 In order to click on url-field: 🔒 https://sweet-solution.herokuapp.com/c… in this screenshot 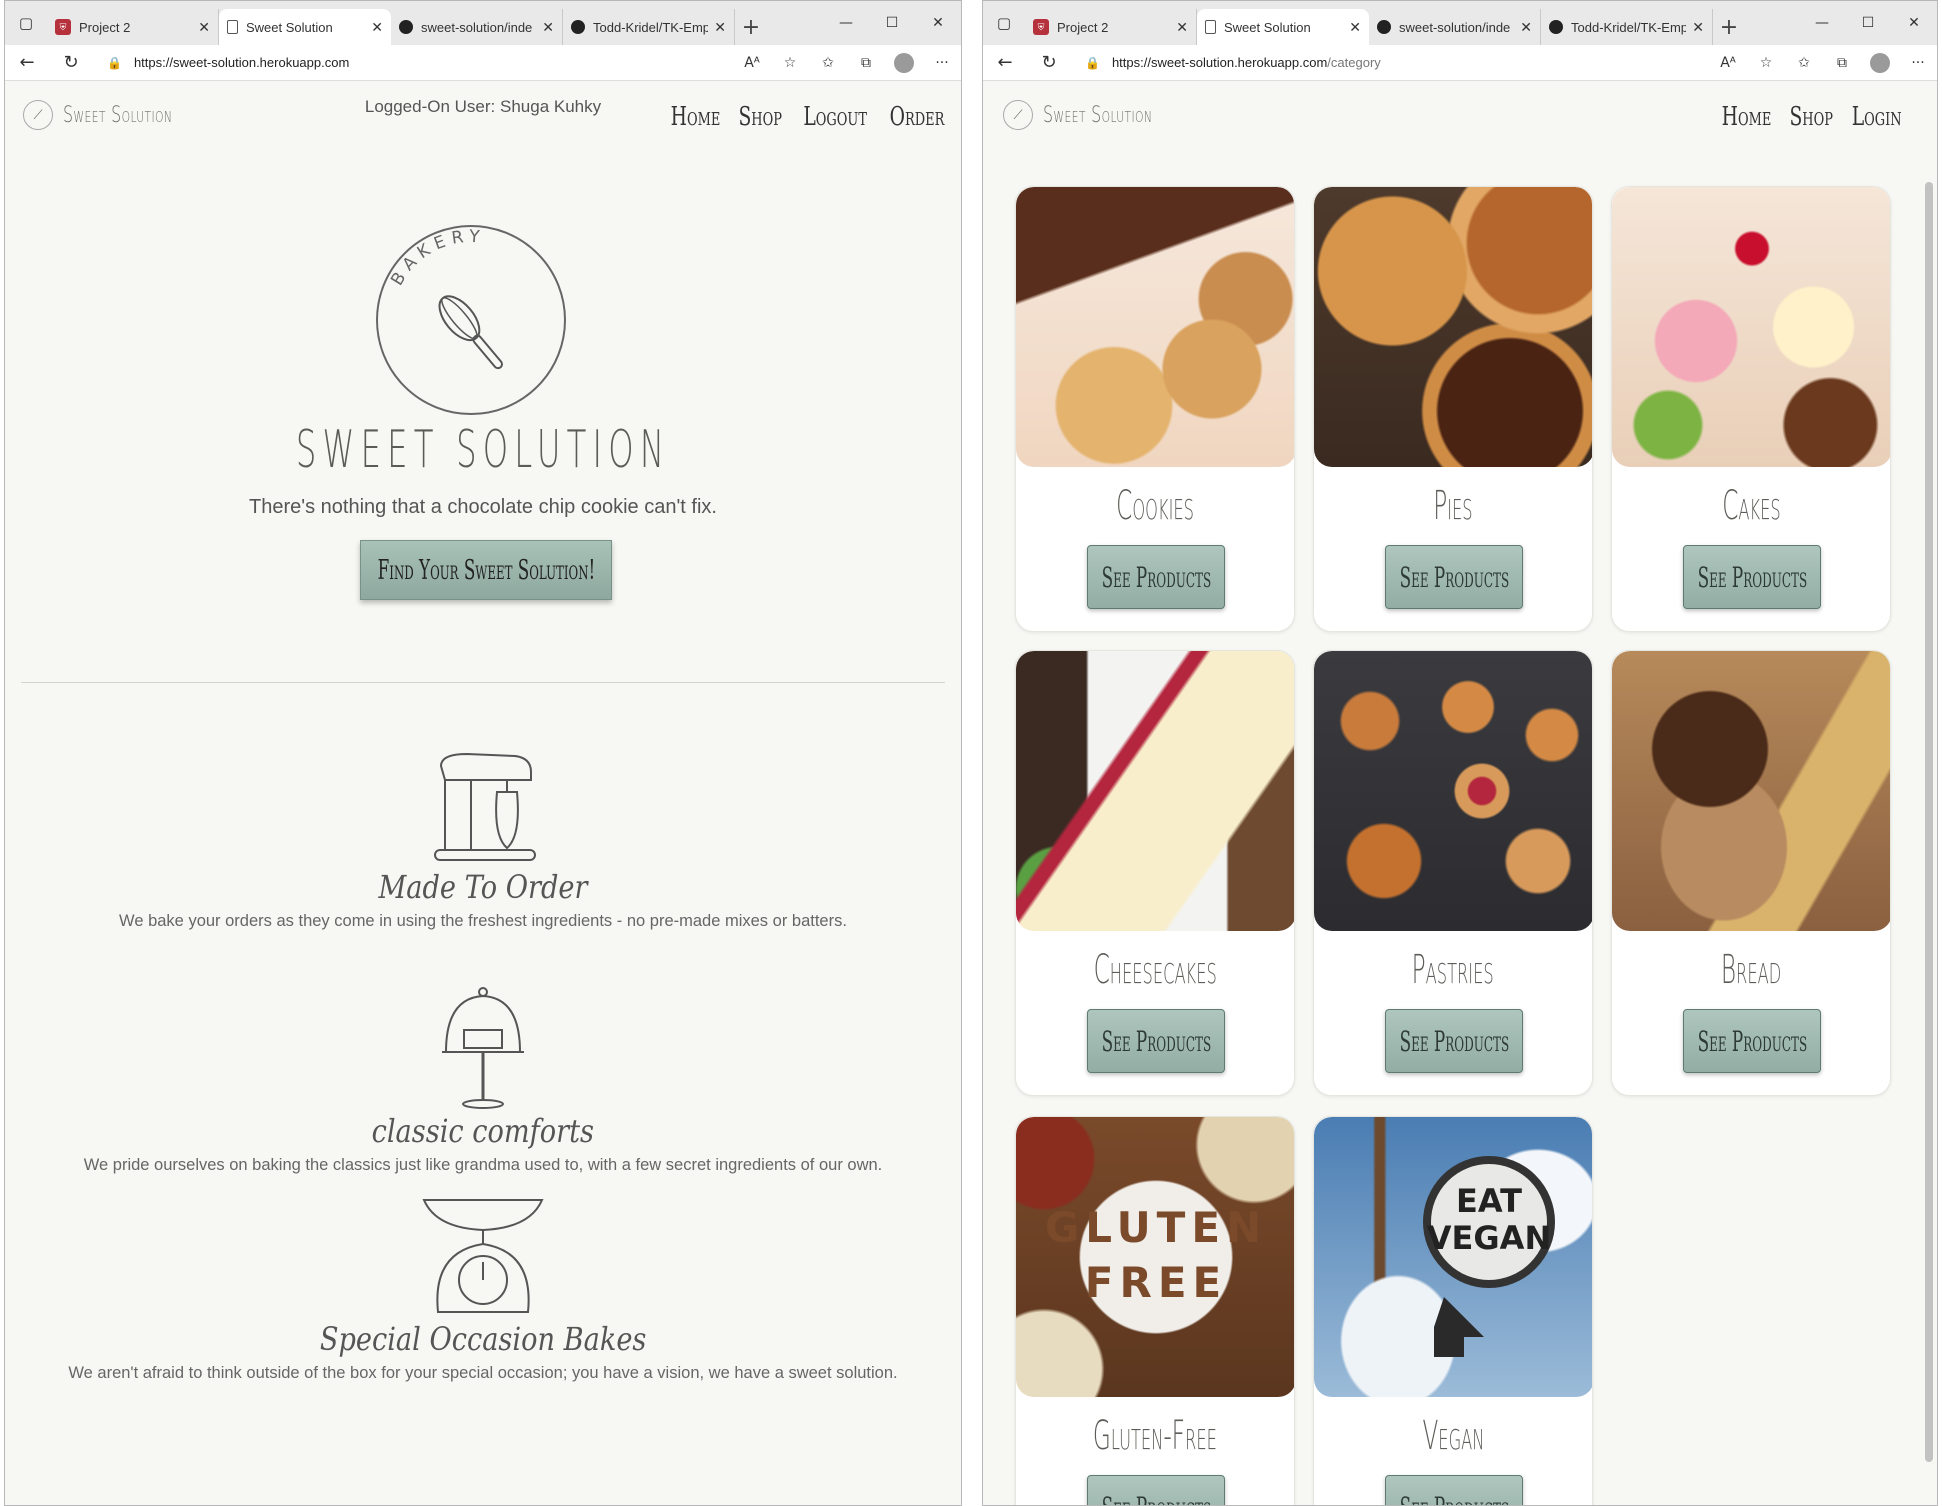, I will do `click(1390, 63)`.